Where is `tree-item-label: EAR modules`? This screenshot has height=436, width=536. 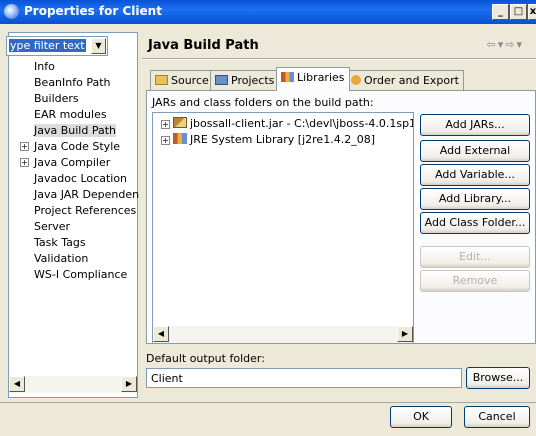 tree-item-label: EAR modules is located at coordinates (70, 114).